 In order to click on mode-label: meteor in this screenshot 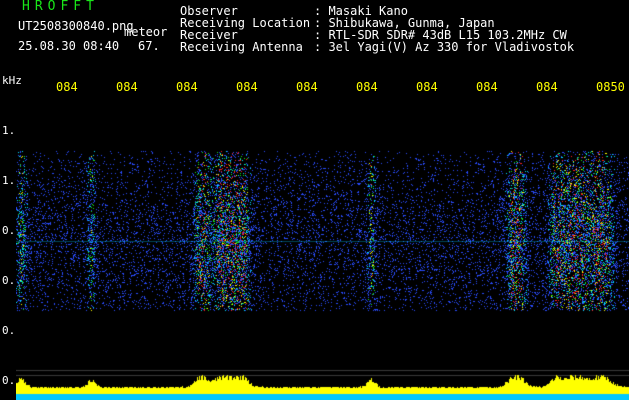, I will do `click(146, 32)`.